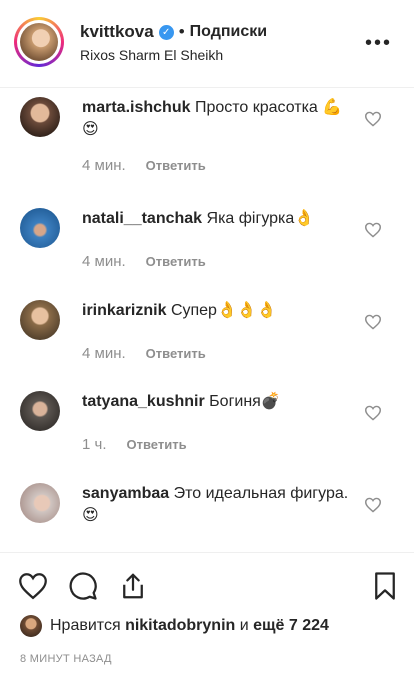 The width and height of the screenshot is (414, 681). What do you see at coordinates (124, 310) in the screenshot?
I see `comment-username: irinkariznik` at bounding box center [124, 310].